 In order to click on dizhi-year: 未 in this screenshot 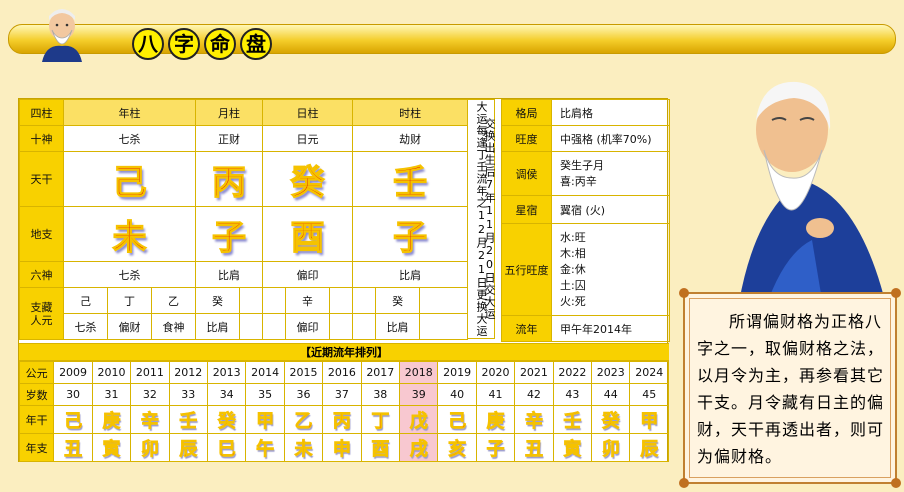, I will do `click(129, 234)`.